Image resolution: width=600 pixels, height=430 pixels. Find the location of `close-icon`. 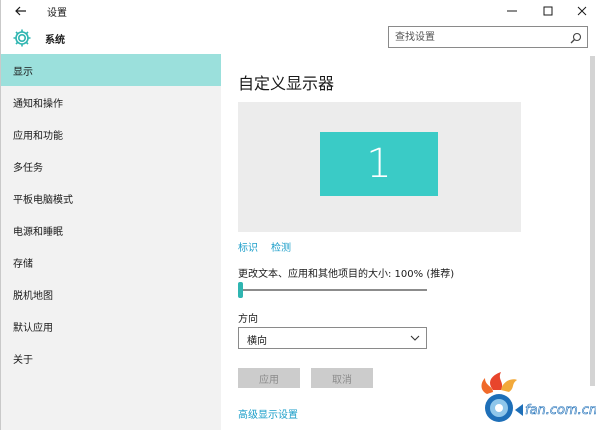

close-icon is located at coordinates (582, 11).